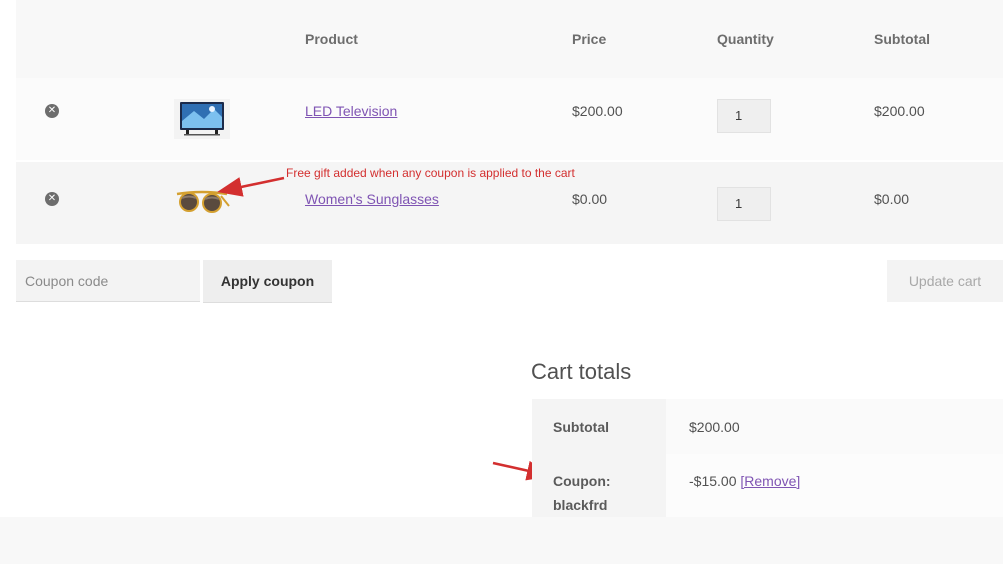 The width and height of the screenshot is (1003, 564). Describe the element at coordinates (892, 199) in the screenshot. I see `item-subtotal: $0.00` at that location.